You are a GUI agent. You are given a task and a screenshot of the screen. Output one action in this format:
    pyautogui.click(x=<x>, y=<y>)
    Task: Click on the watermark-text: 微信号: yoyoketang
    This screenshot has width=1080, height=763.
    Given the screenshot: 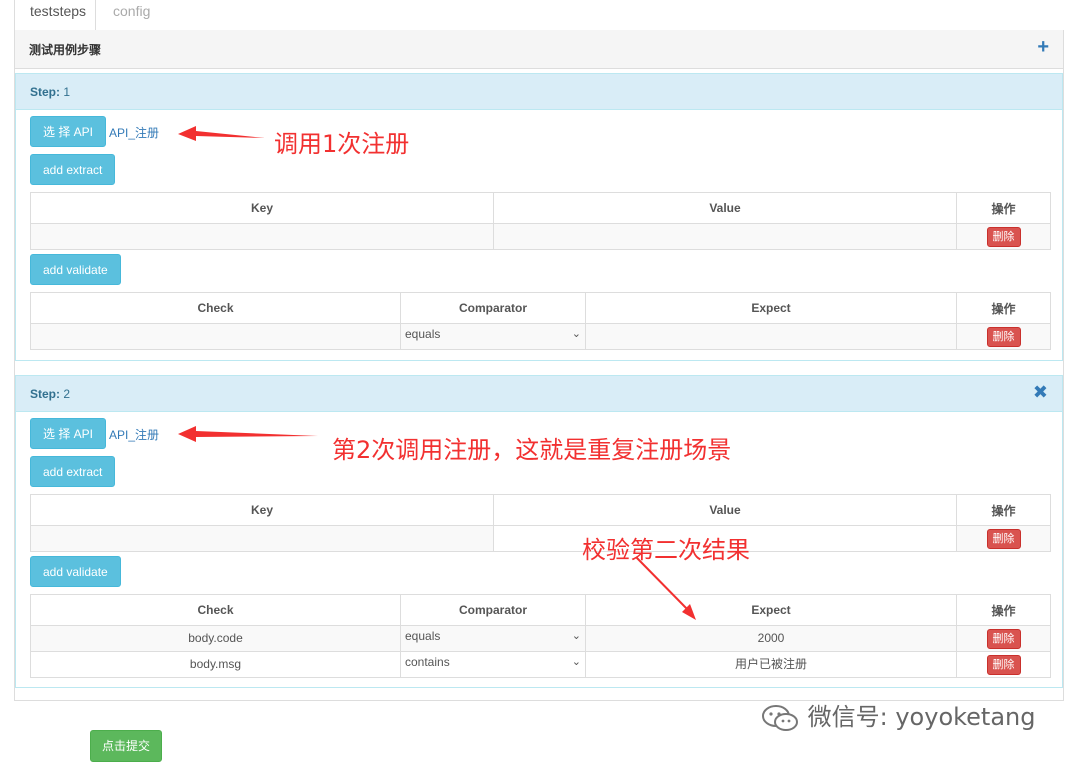 What is the action you would take?
    pyautogui.click(x=921, y=717)
    